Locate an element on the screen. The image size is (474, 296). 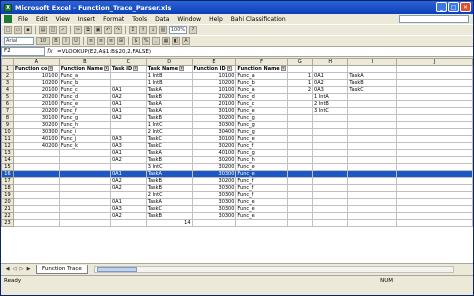
currency-icon: $ is located at coordinates (136, 41).